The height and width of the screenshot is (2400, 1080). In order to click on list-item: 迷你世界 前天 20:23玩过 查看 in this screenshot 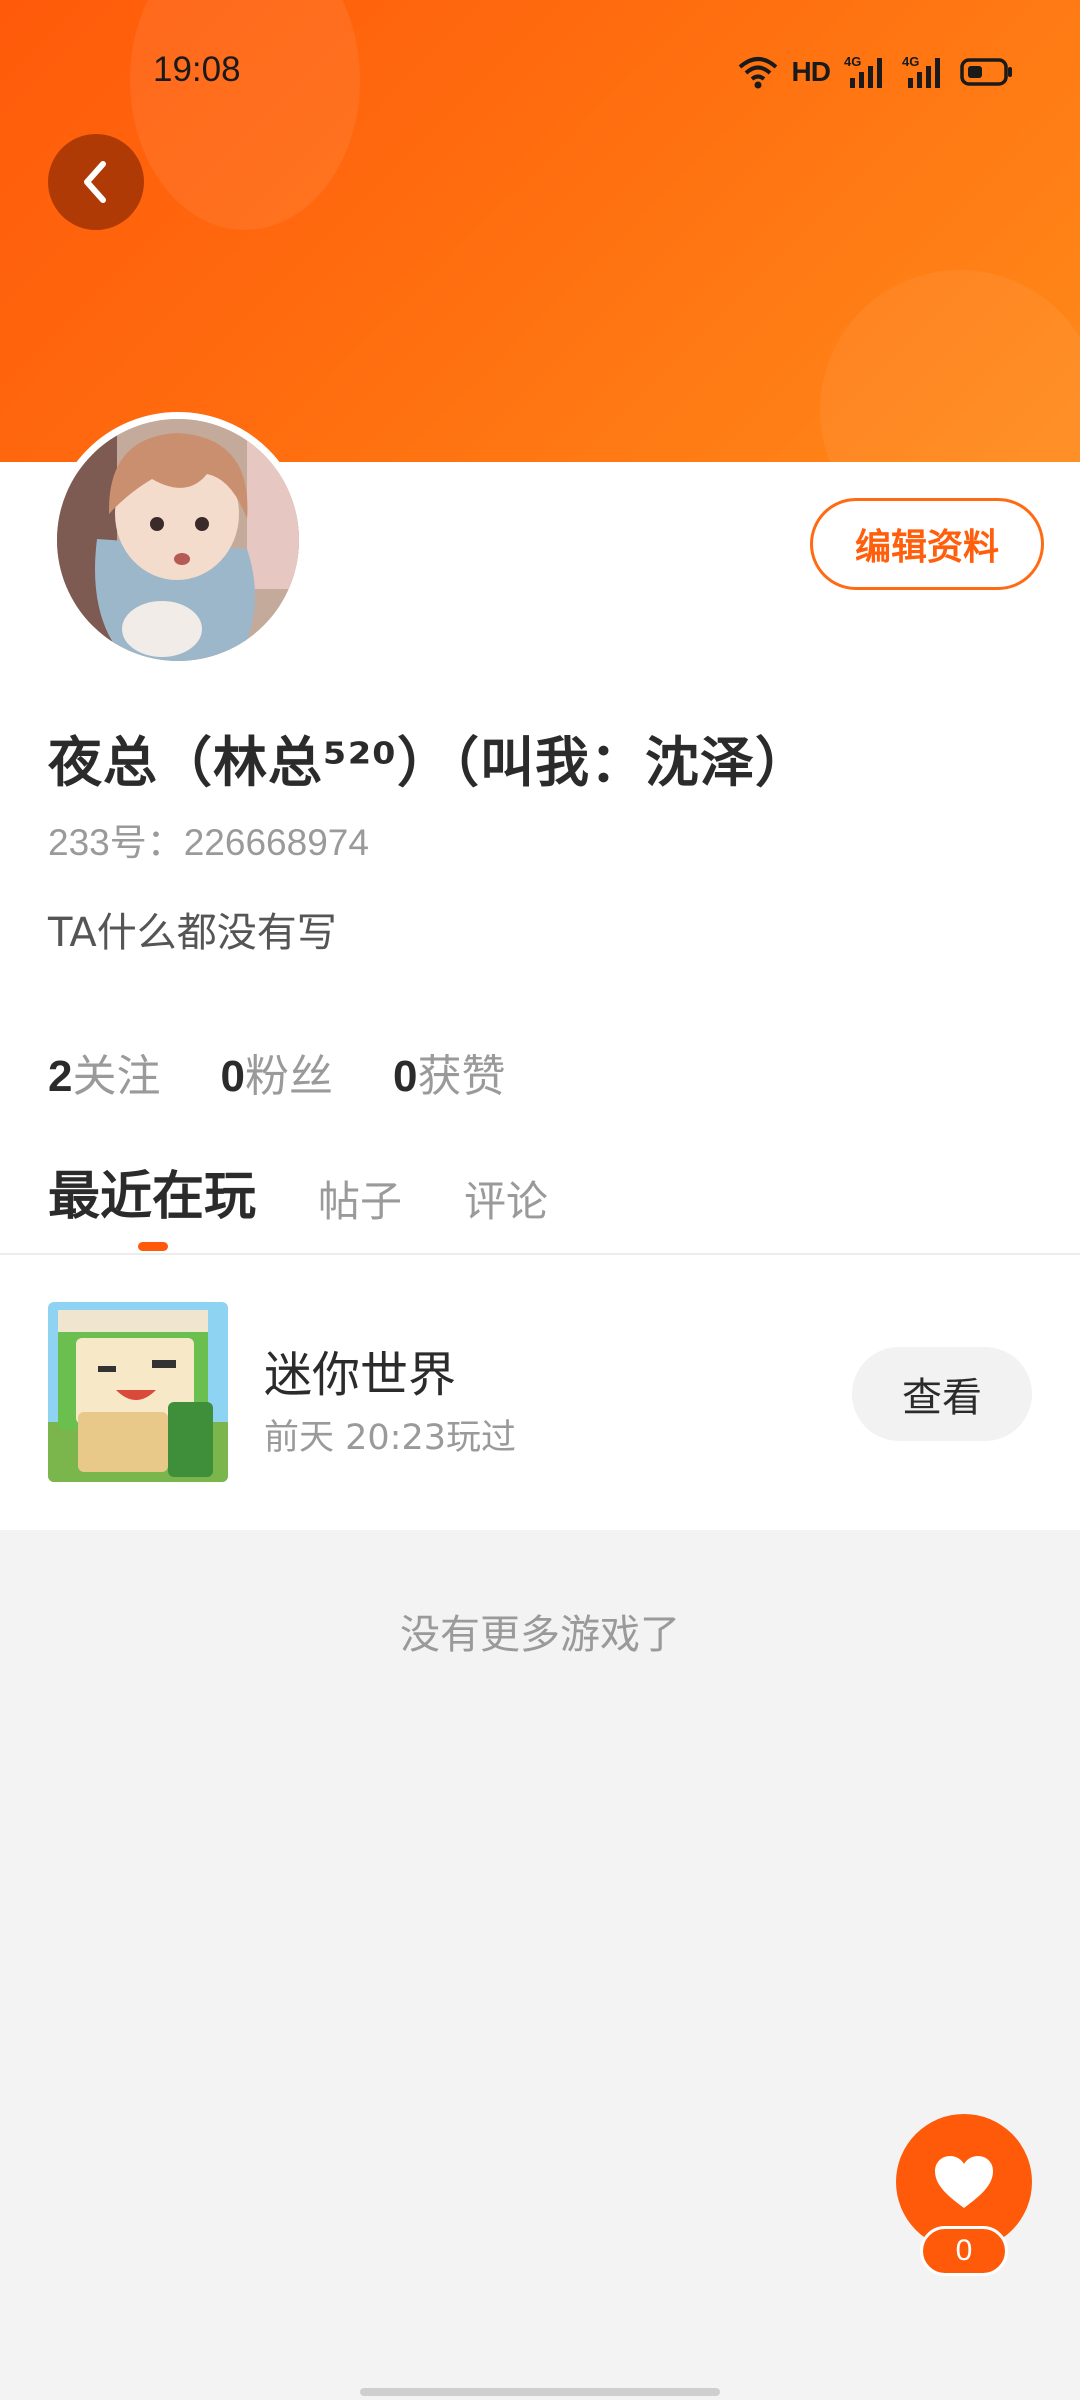, I will do `click(540, 1392)`.